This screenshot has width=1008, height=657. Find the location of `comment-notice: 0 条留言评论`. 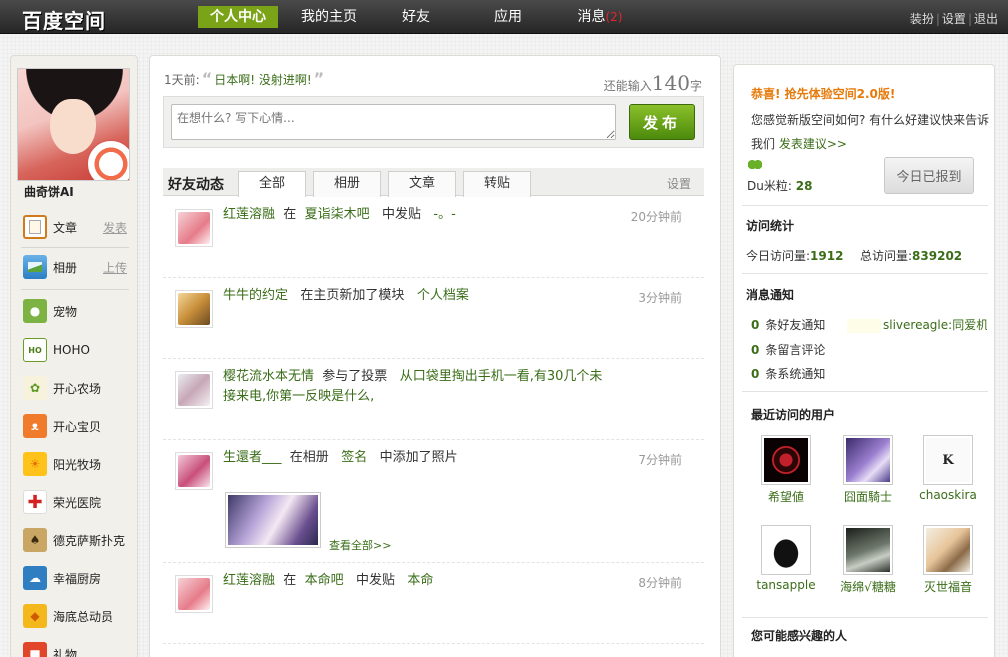

comment-notice: 0 条留言评论 is located at coordinates (788, 349).